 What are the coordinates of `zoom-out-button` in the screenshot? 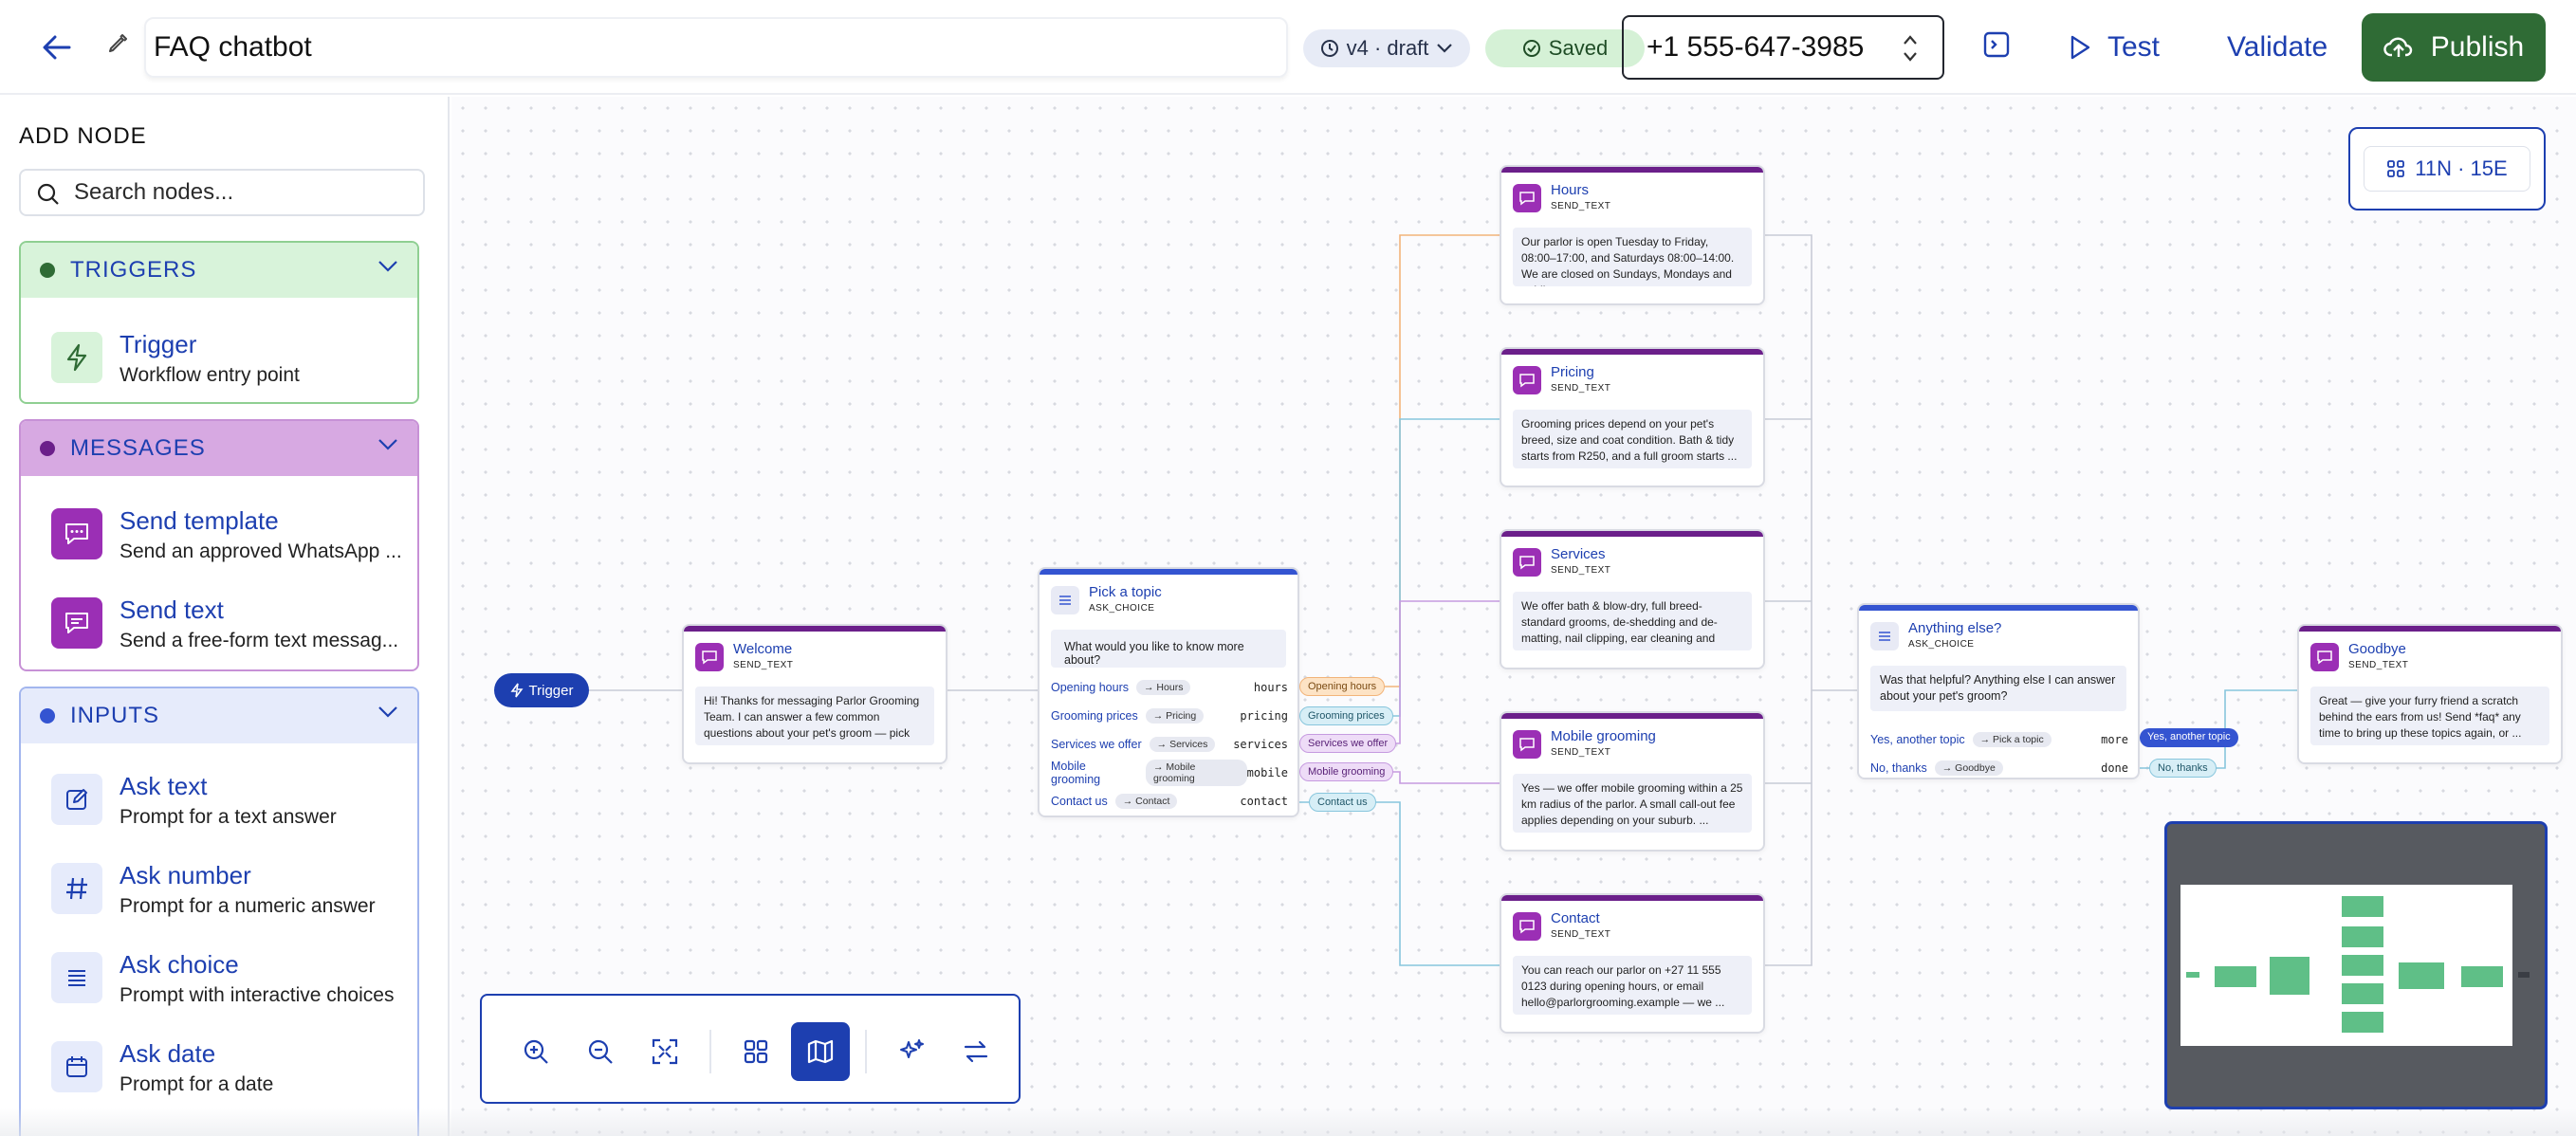 It's located at (600, 1051).